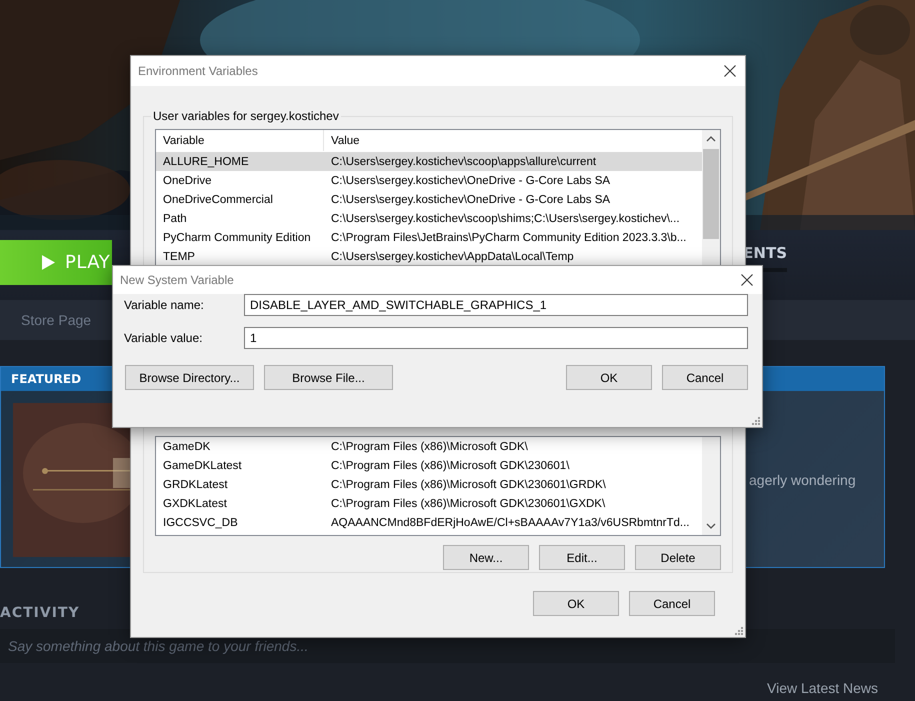 The width and height of the screenshot is (915, 701). Describe the element at coordinates (496, 305) in the screenshot. I see `input-field: DISABLE_LAYER_AMD_SWITCHABLE_GRAPHICS_1` at that location.